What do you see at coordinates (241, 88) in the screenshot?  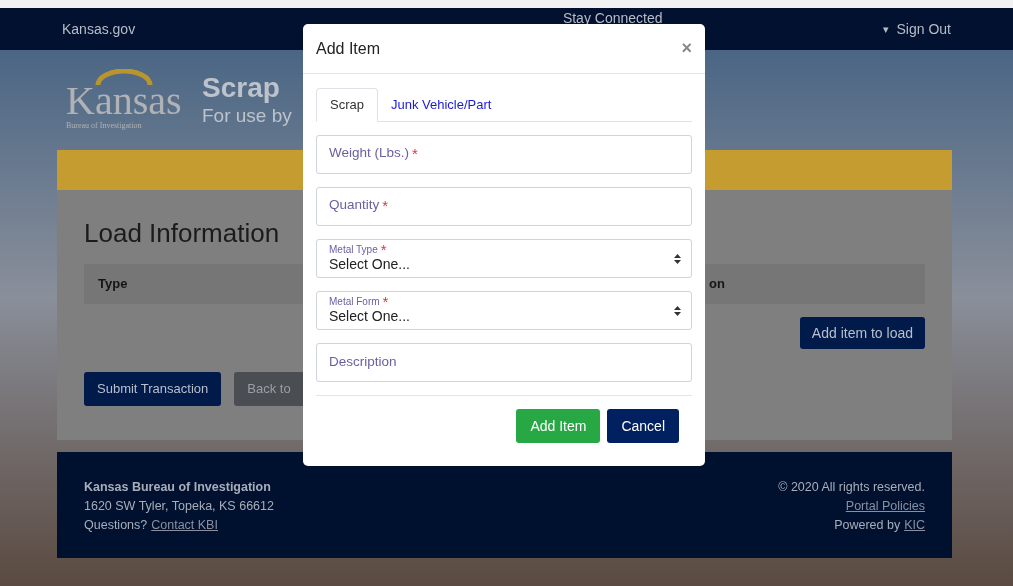 I see `page-title: Scrap` at bounding box center [241, 88].